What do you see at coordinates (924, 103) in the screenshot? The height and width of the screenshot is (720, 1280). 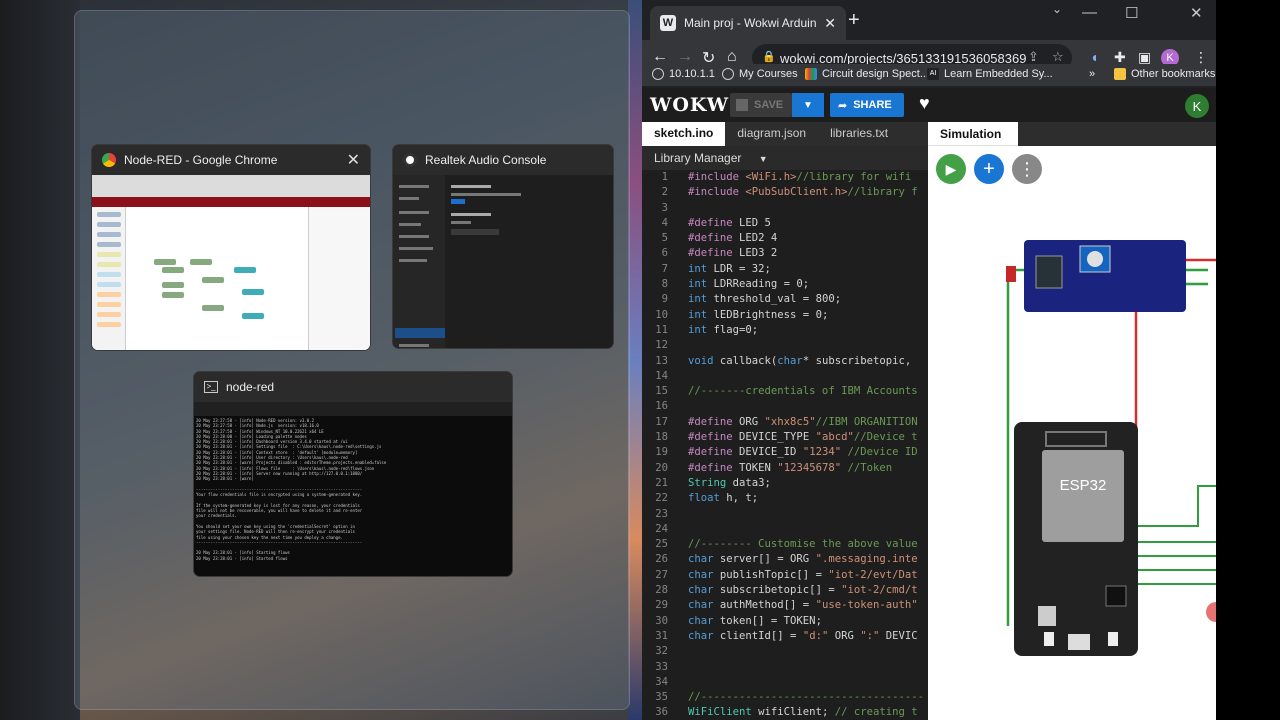 I see `heart-icon: ♥` at bounding box center [924, 103].